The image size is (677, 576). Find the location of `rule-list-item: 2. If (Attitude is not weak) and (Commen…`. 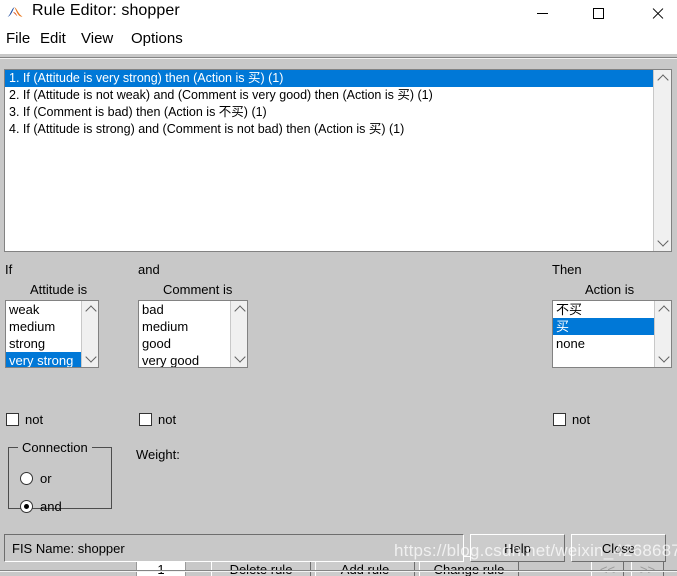

rule-list-item: 2. If (Attitude is not weak) and (Commen… is located at coordinates (329, 95).